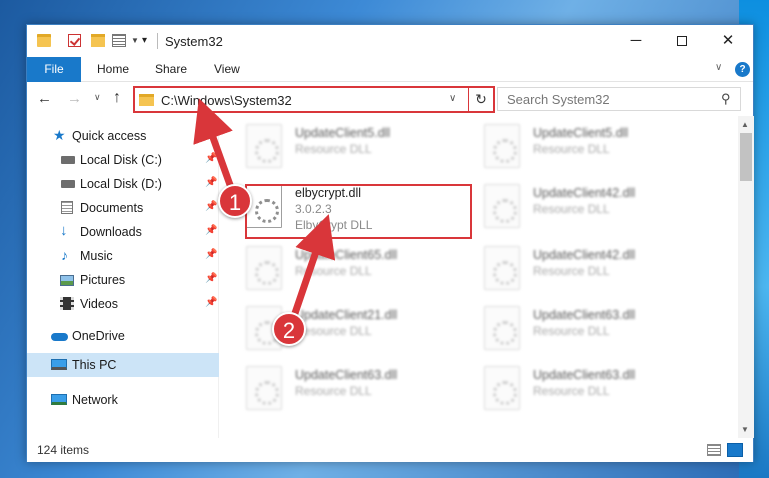 The image size is (769, 478). I want to click on scroll-up-icon: ▲, so click(745, 124).